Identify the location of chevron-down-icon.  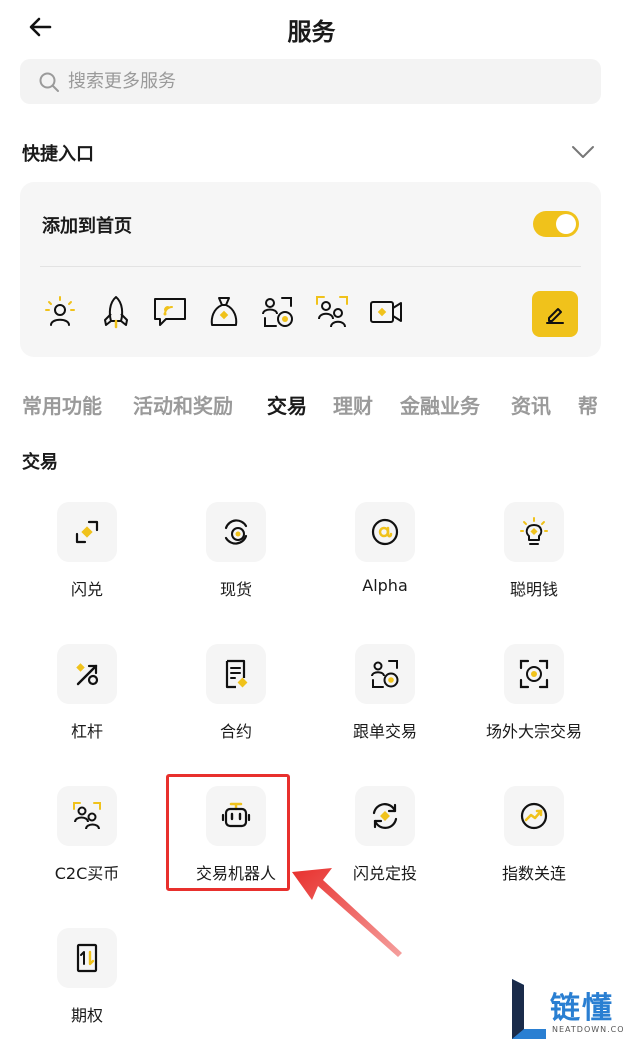
(583, 152).